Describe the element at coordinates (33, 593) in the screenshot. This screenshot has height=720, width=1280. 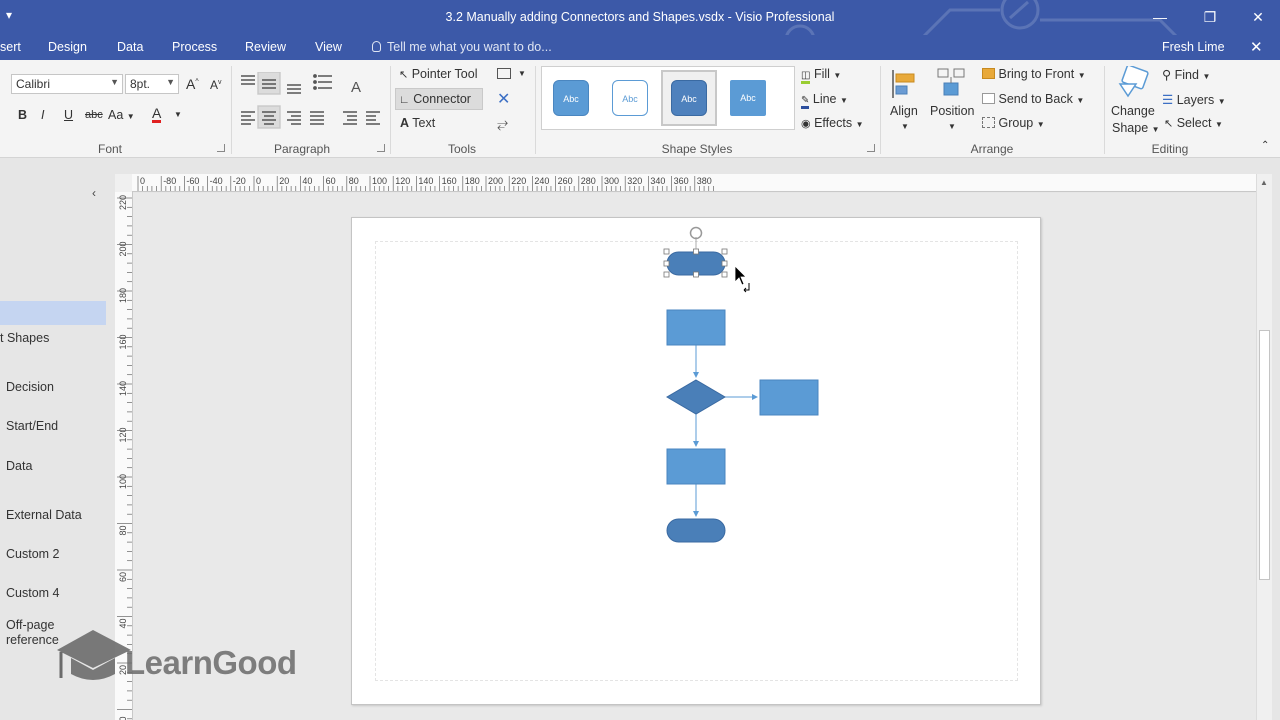
I see `shape-item-custom-4: Custom 4` at that location.